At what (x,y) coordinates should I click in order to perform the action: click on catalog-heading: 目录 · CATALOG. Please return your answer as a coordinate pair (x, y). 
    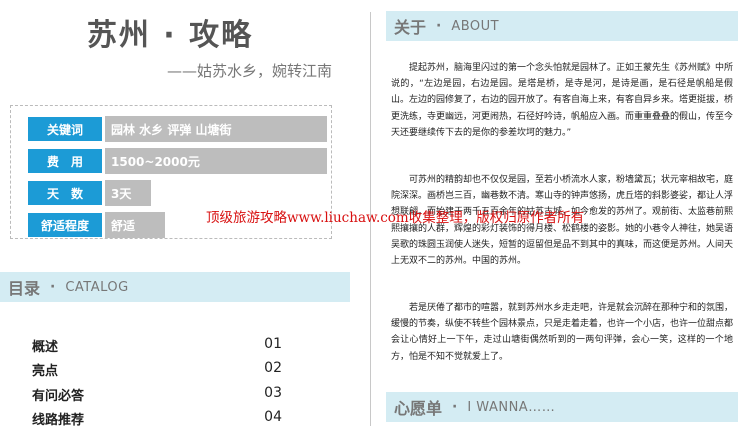
    Looking at the image, I should click on (175, 287).